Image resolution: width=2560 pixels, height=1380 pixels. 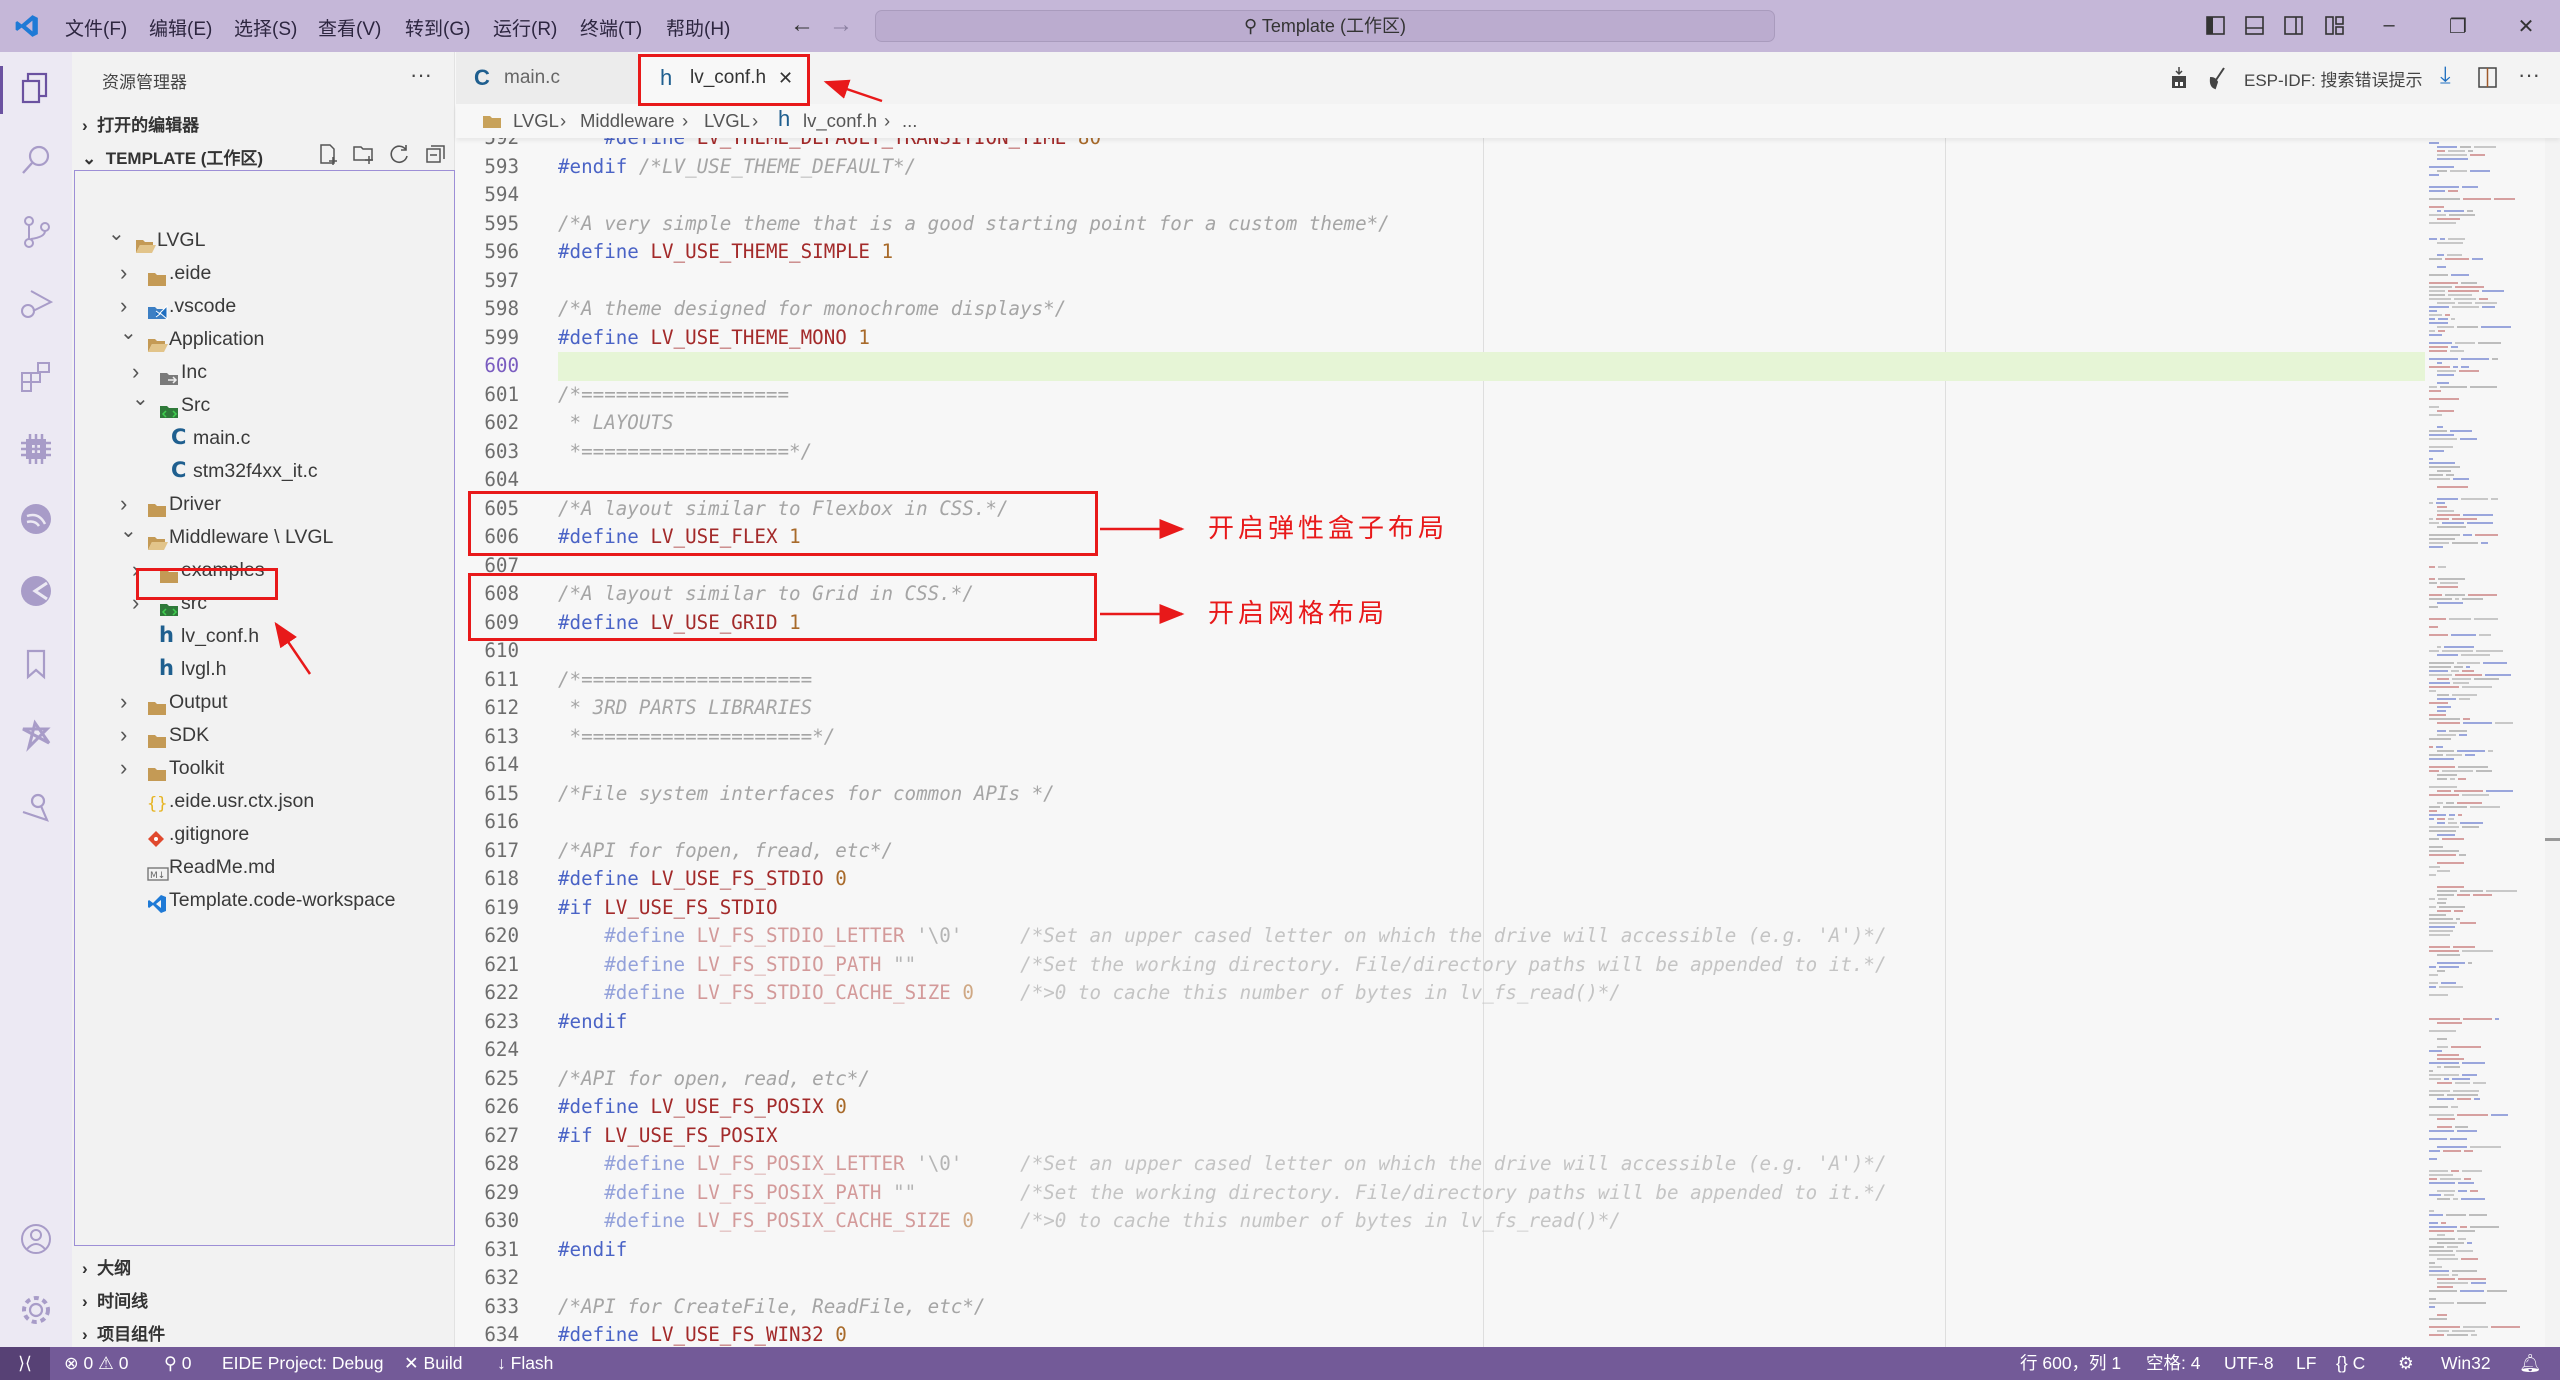 I want to click on tab-main-c: C main.c, so click(x=547, y=78).